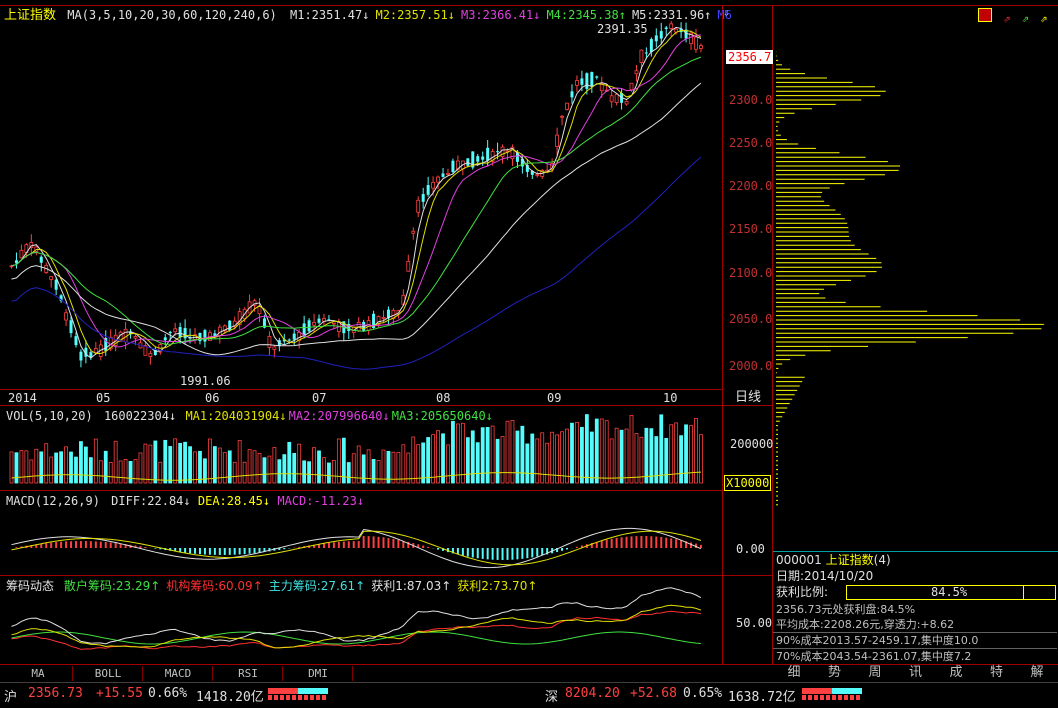 This screenshot has width=1058, height=708. I want to click on indicator-tab-boll: BOLL, so click(108, 673).